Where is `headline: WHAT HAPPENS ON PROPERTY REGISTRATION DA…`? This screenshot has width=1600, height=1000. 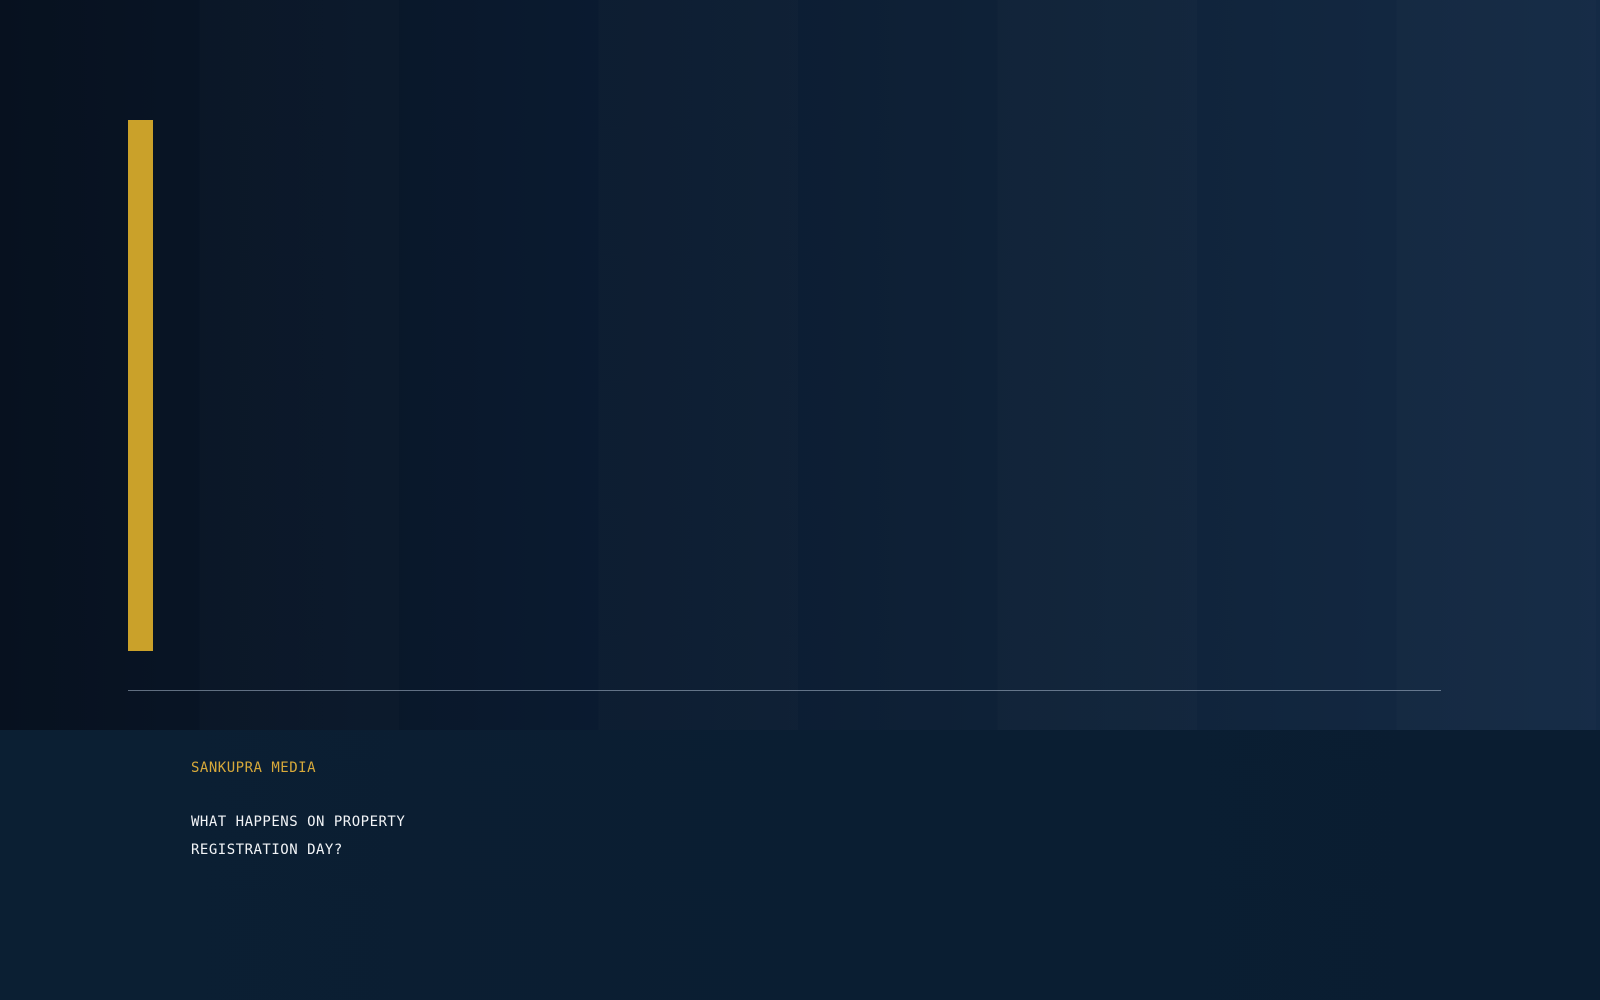 headline: WHAT HAPPENS ON PROPERTY REGISTRATION DA… is located at coordinates (371, 836).